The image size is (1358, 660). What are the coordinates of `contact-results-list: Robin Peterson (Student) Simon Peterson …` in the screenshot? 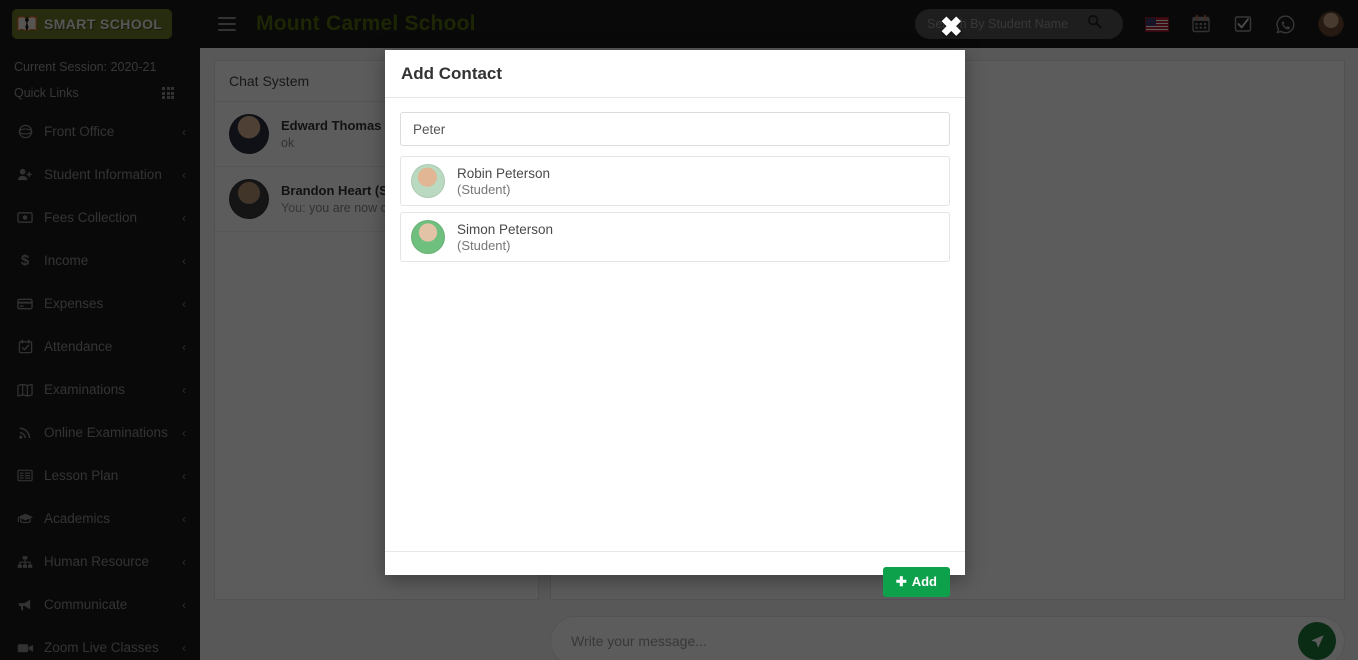 It's located at (675, 209).